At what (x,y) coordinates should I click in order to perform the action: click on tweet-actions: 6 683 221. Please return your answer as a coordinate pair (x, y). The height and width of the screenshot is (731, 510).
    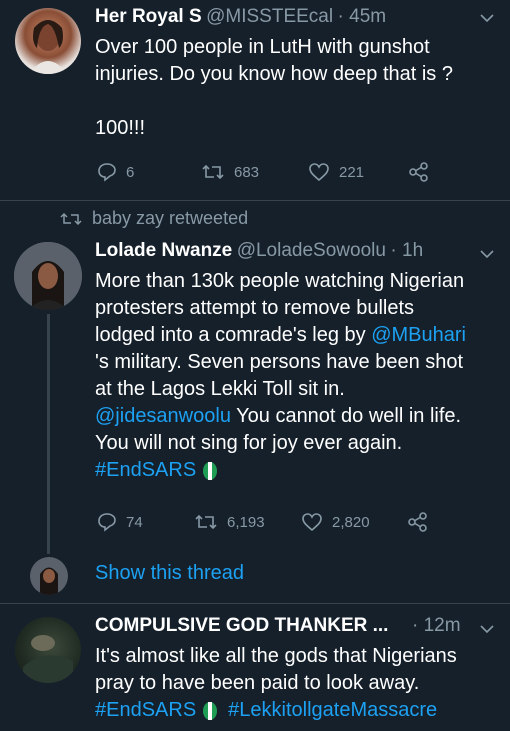
    Looking at the image, I should click on (263, 172).